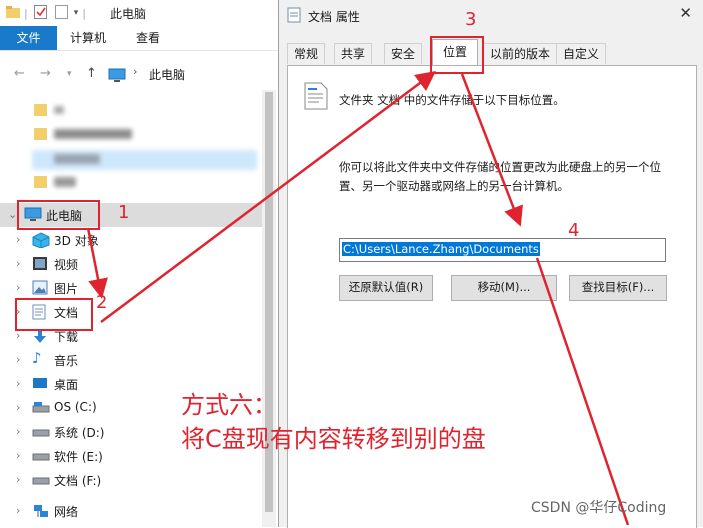  What do you see at coordinates (574, 230) in the screenshot?
I see `step-number-4: 4` at bounding box center [574, 230].